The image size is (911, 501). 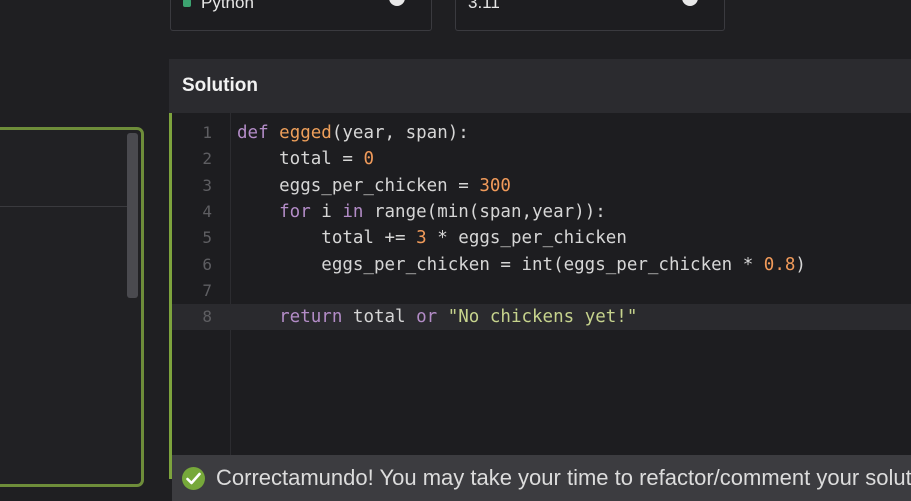 What do you see at coordinates (305, 133) in the screenshot?
I see `code-token: egged` at bounding box center [305, 133].